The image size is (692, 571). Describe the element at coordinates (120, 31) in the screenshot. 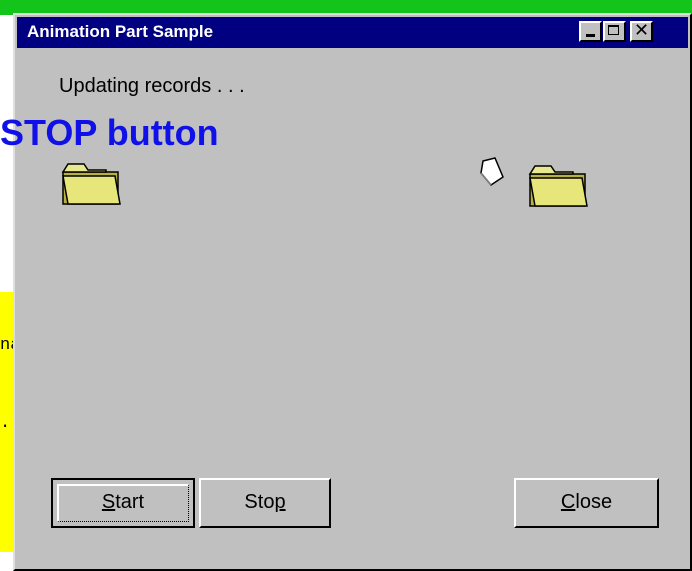

I see `window-title: Animation Part Sample` at that location.